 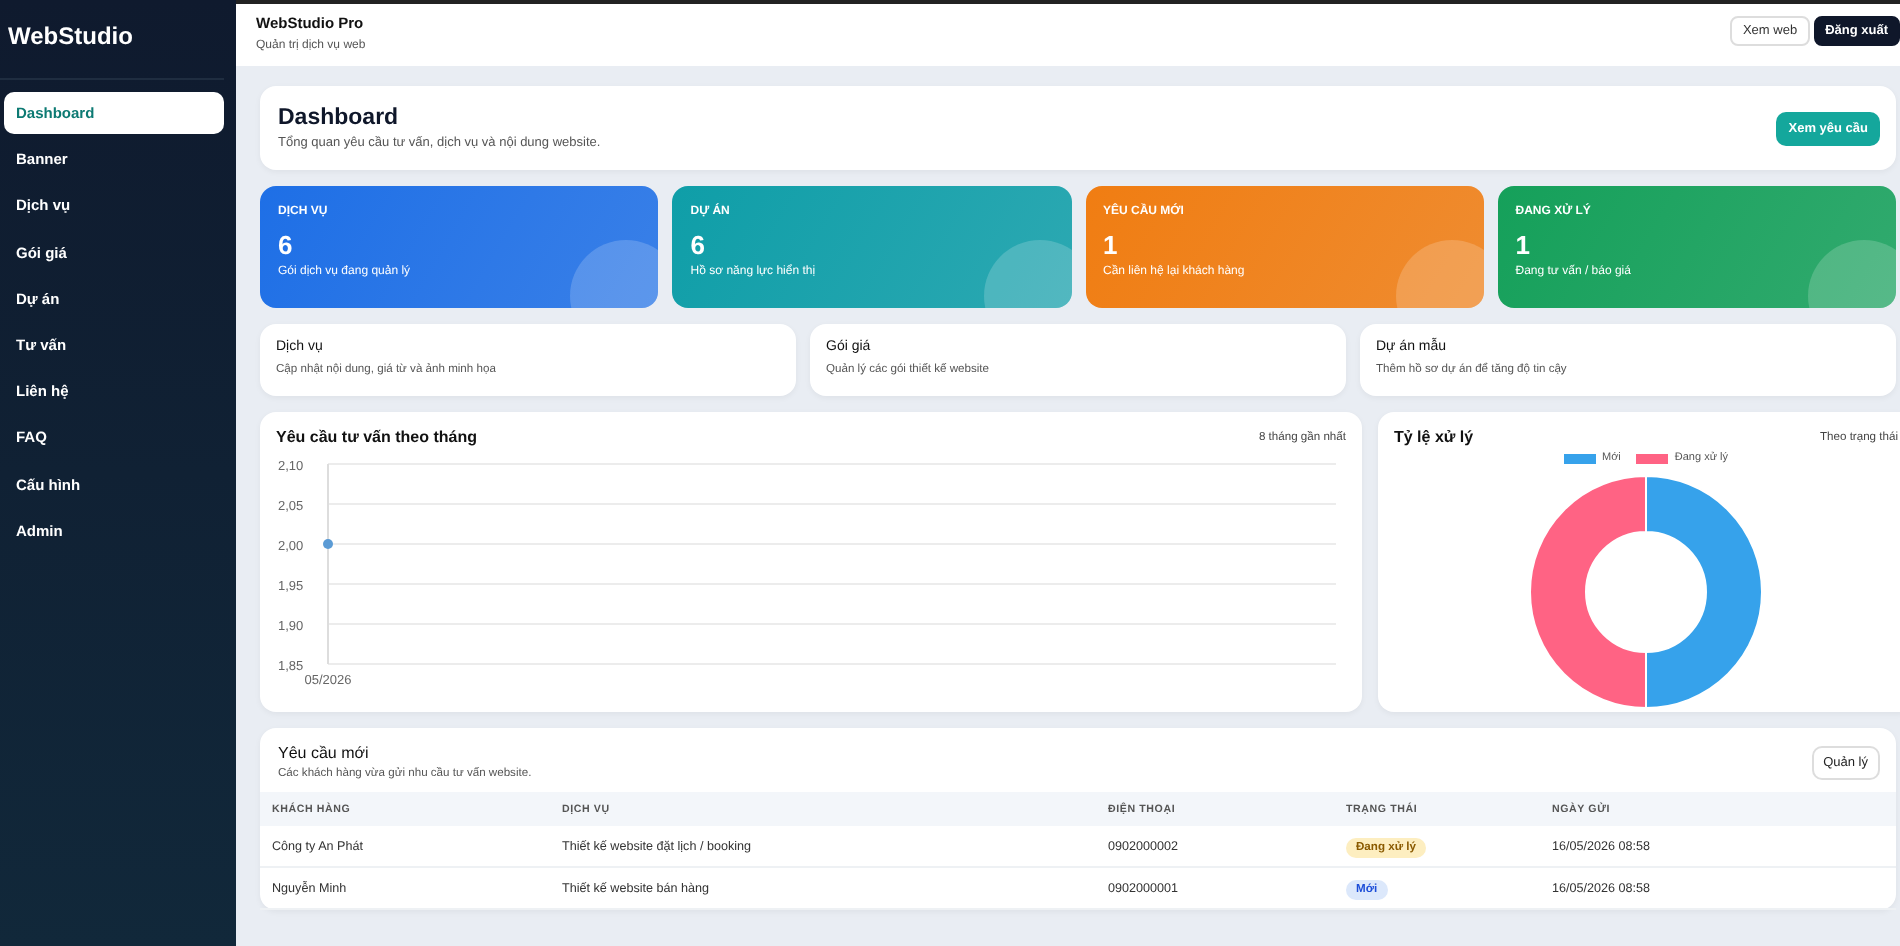 I want to click on brand-name: WebStudio, so click(x=112, y=40).